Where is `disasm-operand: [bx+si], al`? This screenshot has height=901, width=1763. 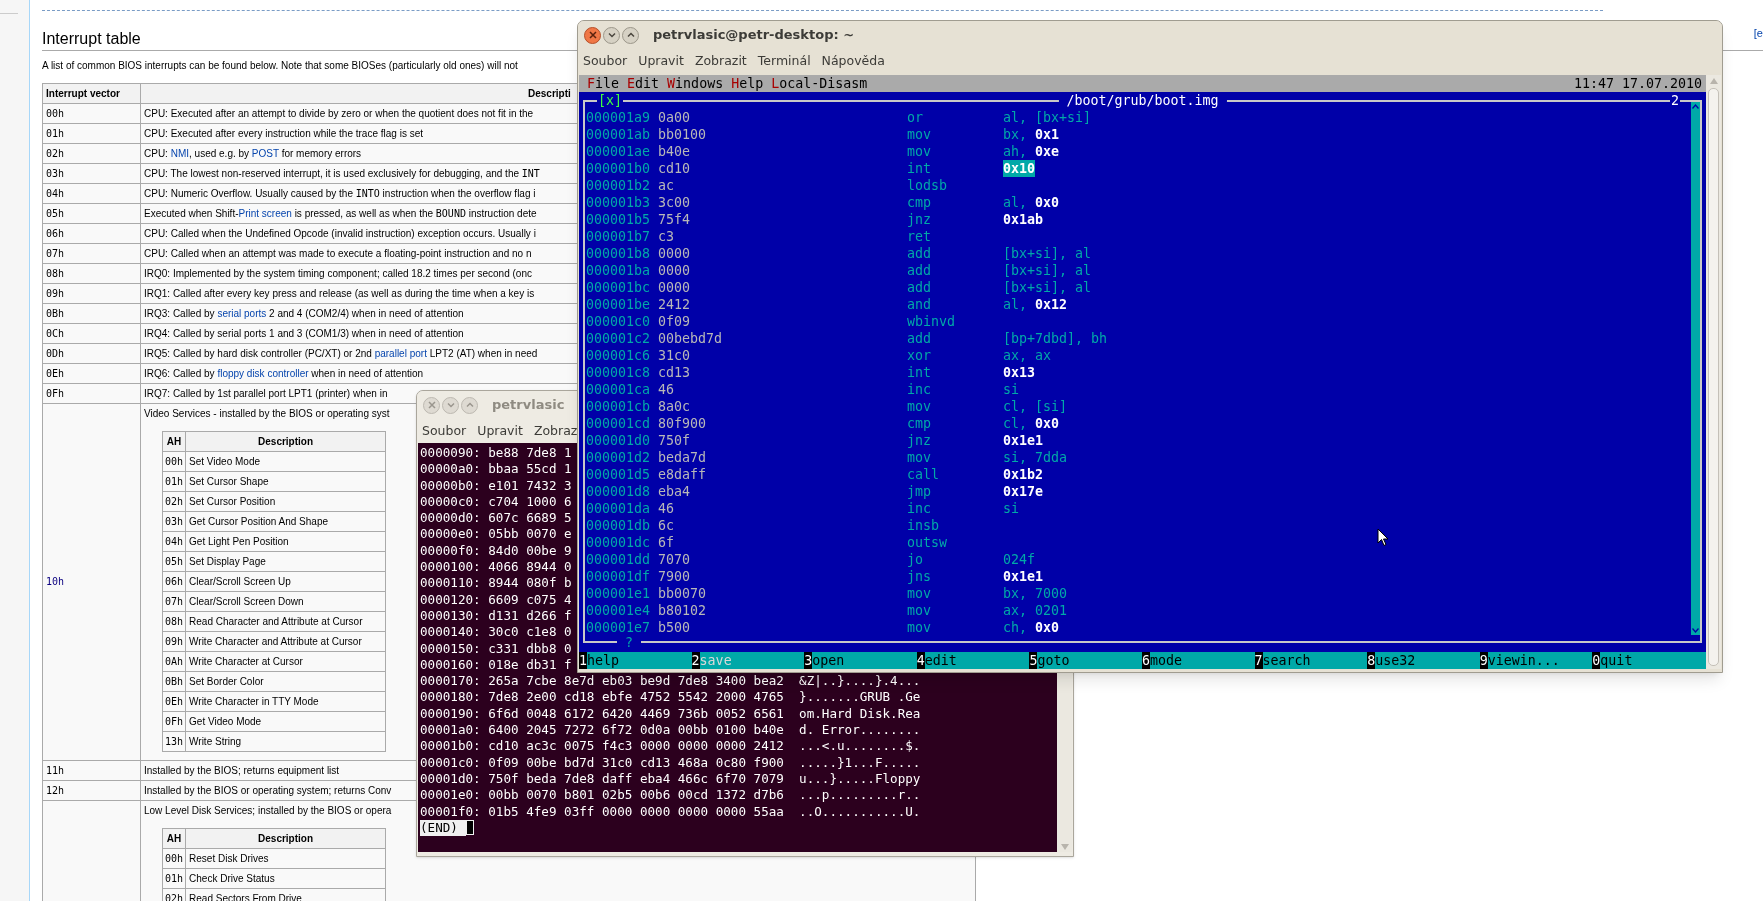
disasm-operand: [bx+si], al is located at coordinates (1047, 270).